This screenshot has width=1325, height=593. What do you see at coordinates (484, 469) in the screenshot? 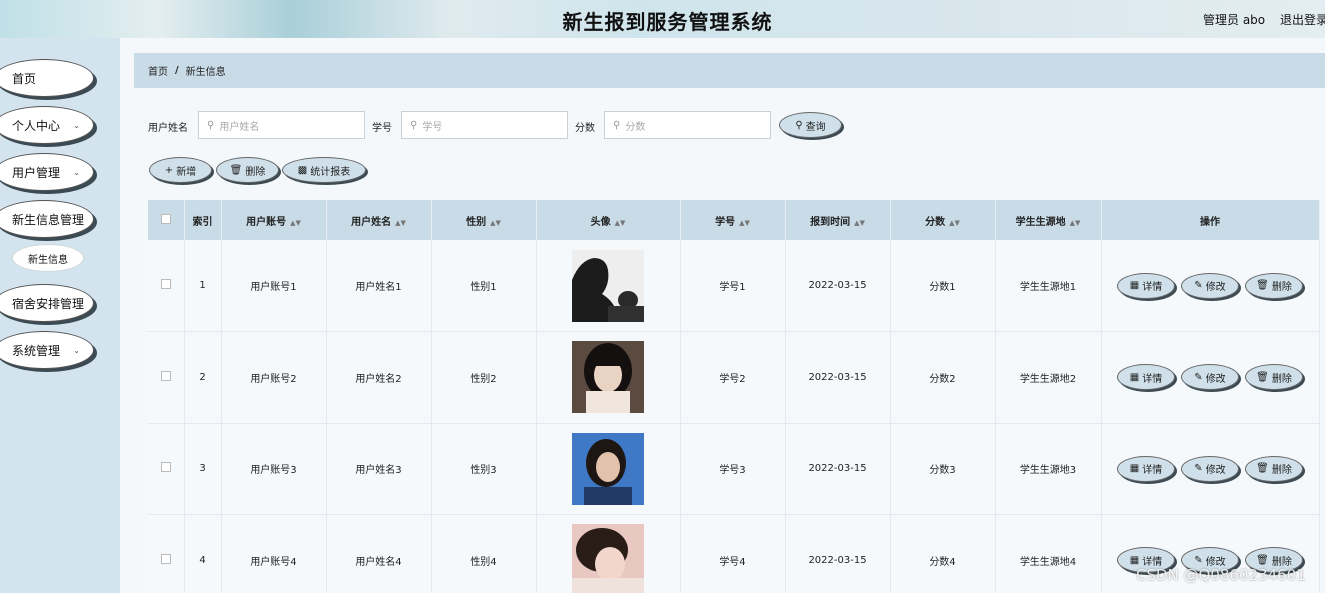
I see `cell-gender: 性别3` at bounding box center [484, 469].